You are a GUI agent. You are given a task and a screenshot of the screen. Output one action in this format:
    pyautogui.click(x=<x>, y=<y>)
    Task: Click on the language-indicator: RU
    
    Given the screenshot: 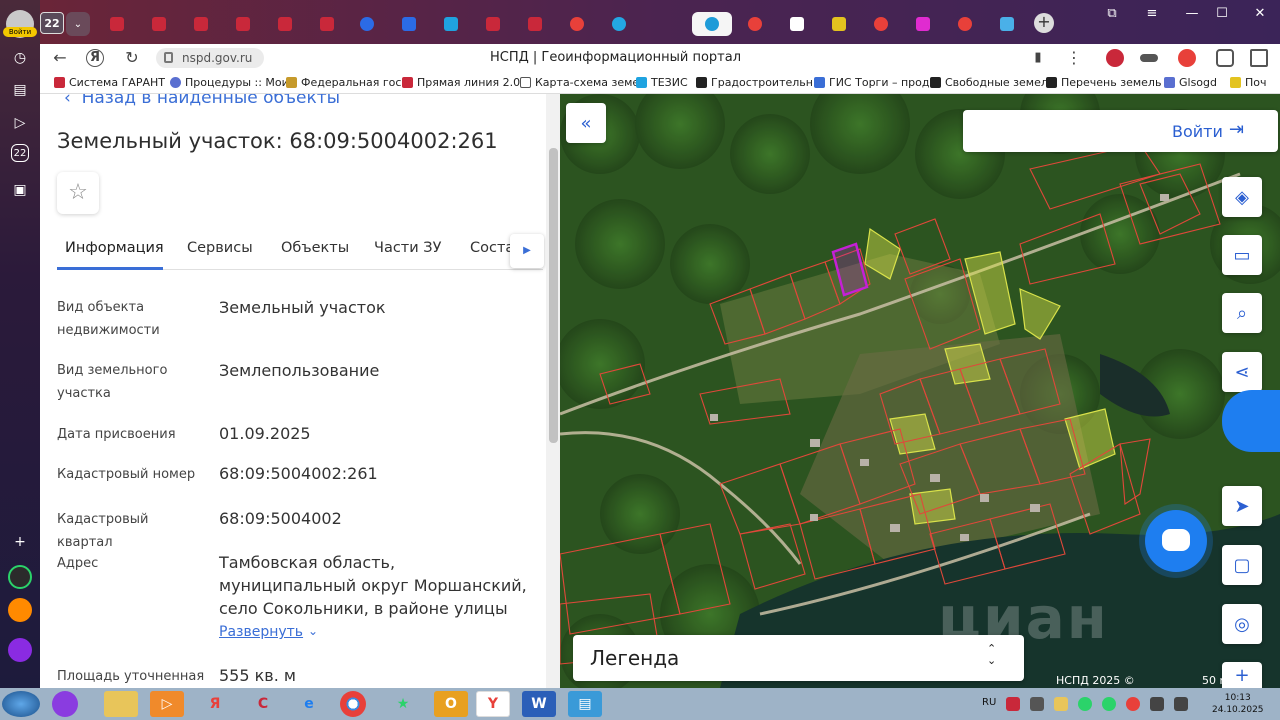 What is the action you would take?
    pyautogui.click(x=989, y=702)
    